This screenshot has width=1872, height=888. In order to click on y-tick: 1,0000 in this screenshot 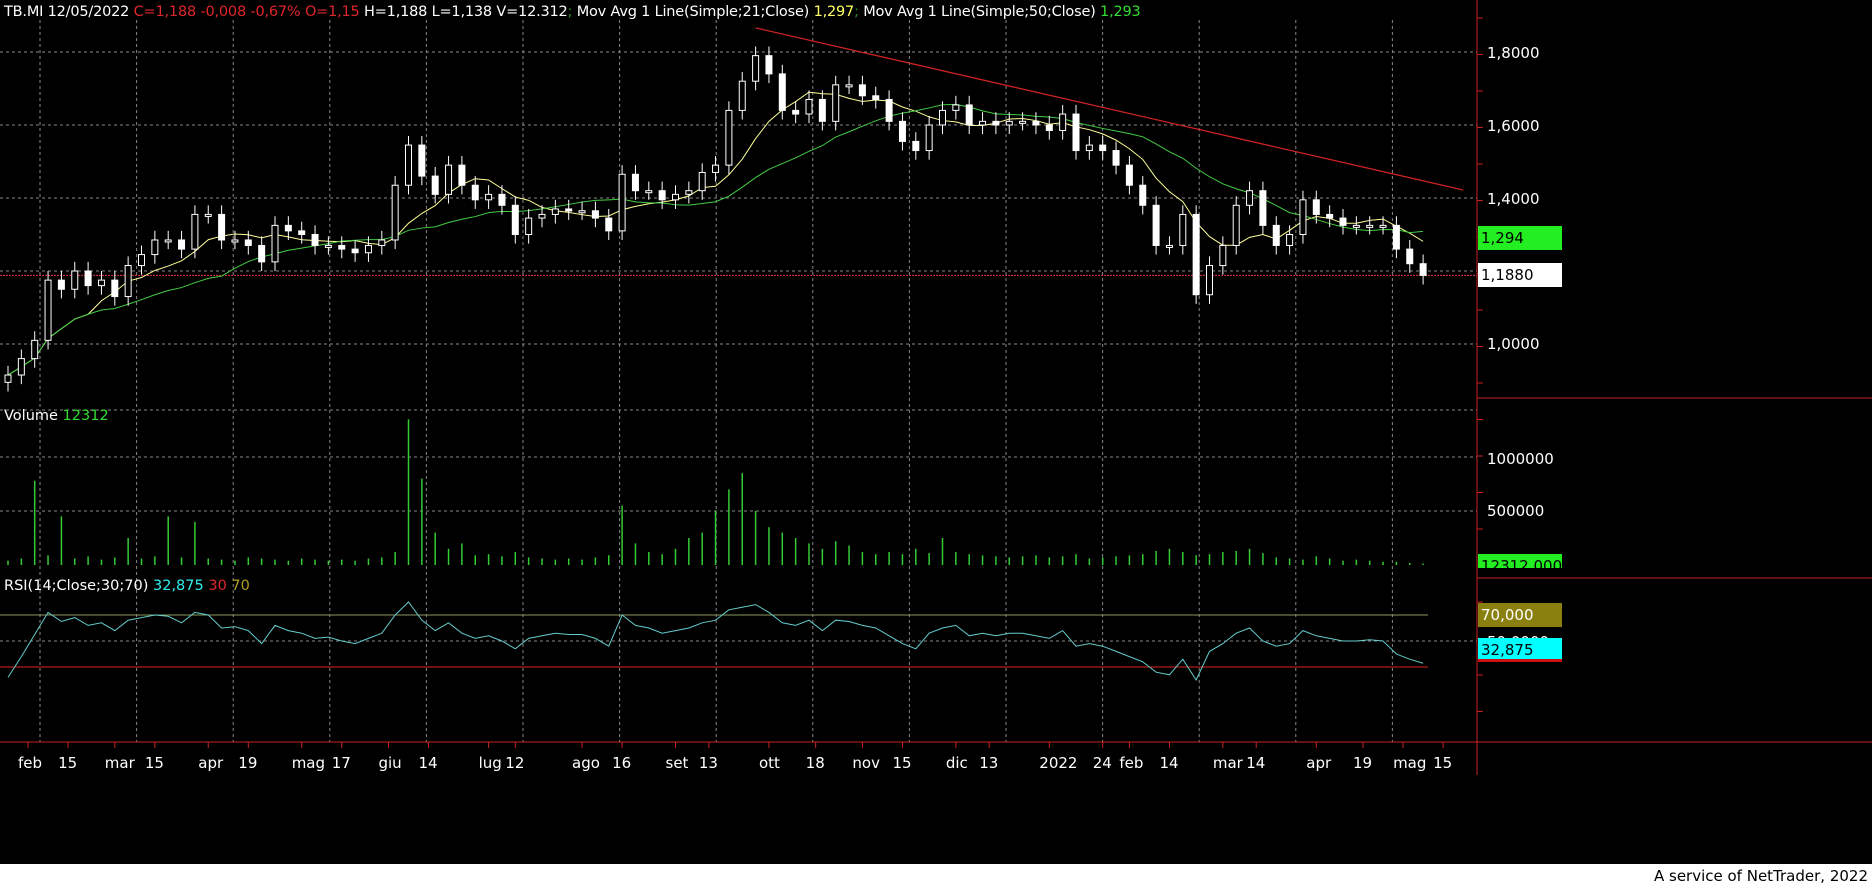, I will do `click(1513, 344)`.